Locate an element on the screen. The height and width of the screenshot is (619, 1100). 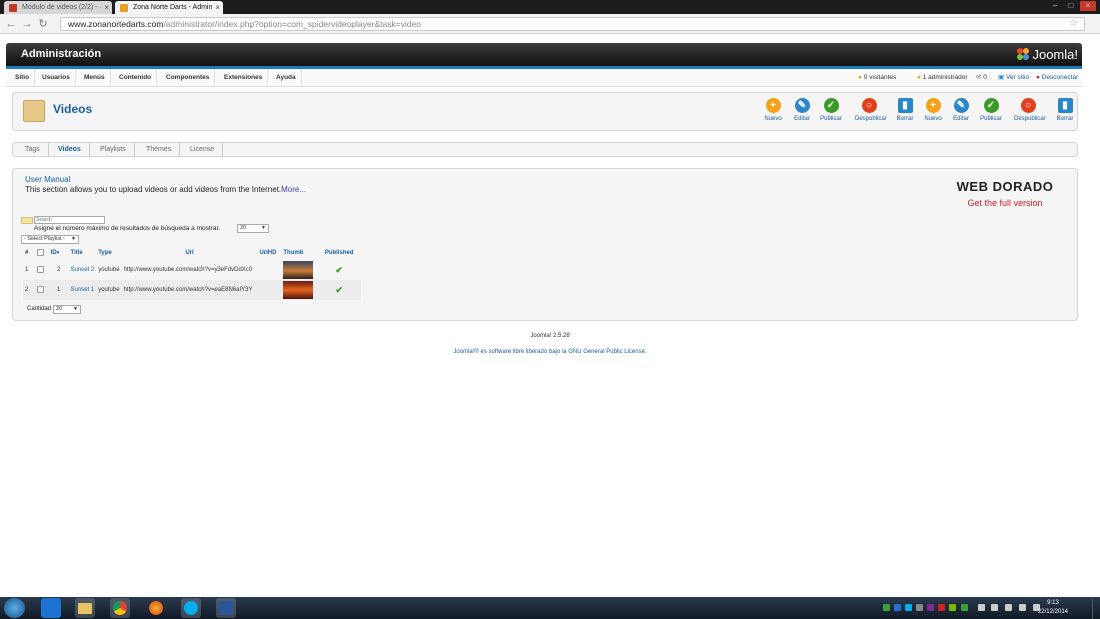
reload-icon: ↻ is located at coordinates (43, 24).